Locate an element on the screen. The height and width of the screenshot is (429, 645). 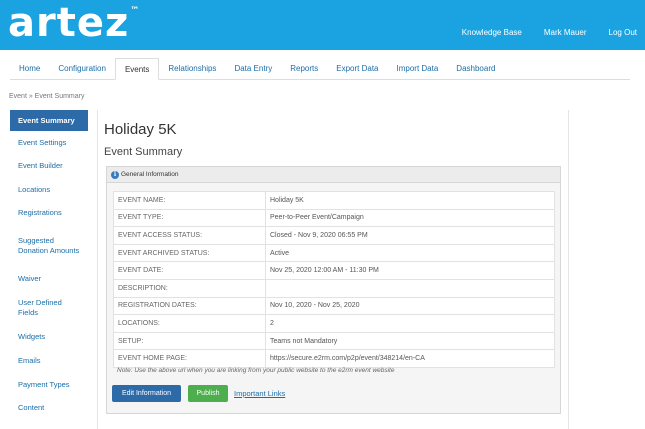
log-out-link: Log Out is located at coordinates (623, 32).